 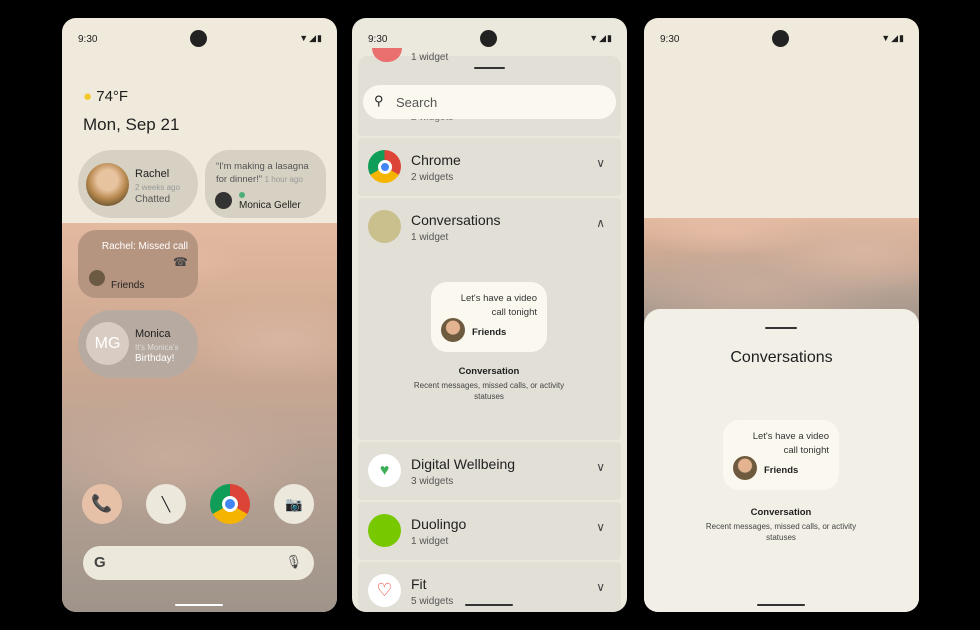 What do you see at coordinates (456, 220) in the screenshot?
I see `app-name: Conversations` at bounding box center [456, 220].